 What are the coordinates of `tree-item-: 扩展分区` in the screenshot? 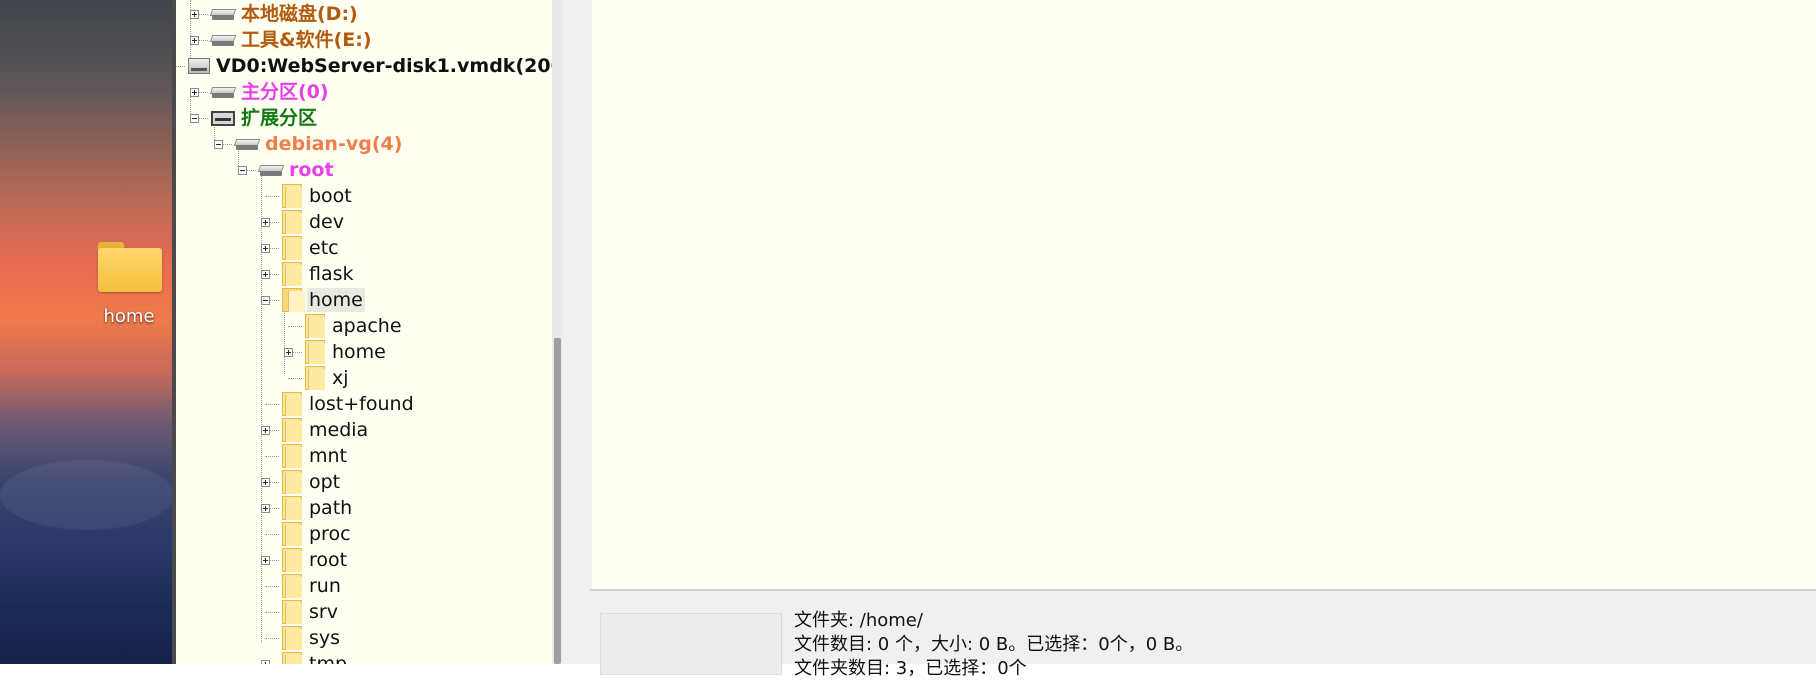 It's located at (265, 118).